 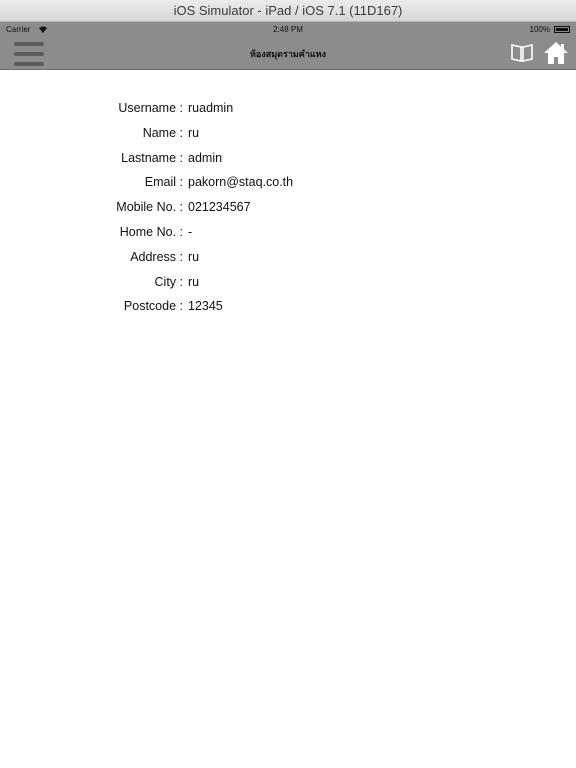 What do you see at coordinates (288, 160) in the screenshot?
I see `field-lastname: Lastname : admin` at bounding box center [288, 160].